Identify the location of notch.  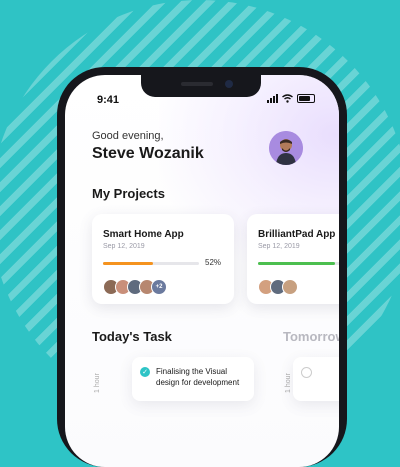
(201, 86).